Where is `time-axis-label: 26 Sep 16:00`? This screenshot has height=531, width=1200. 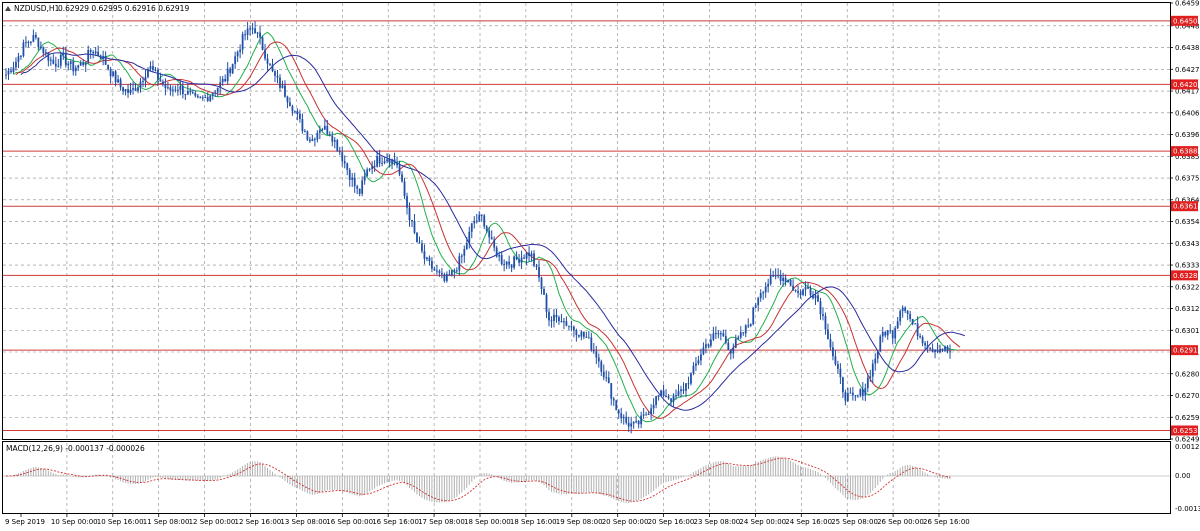
time-axis-label: 26 Sep 16:00 is located at coordinates (946, 522).